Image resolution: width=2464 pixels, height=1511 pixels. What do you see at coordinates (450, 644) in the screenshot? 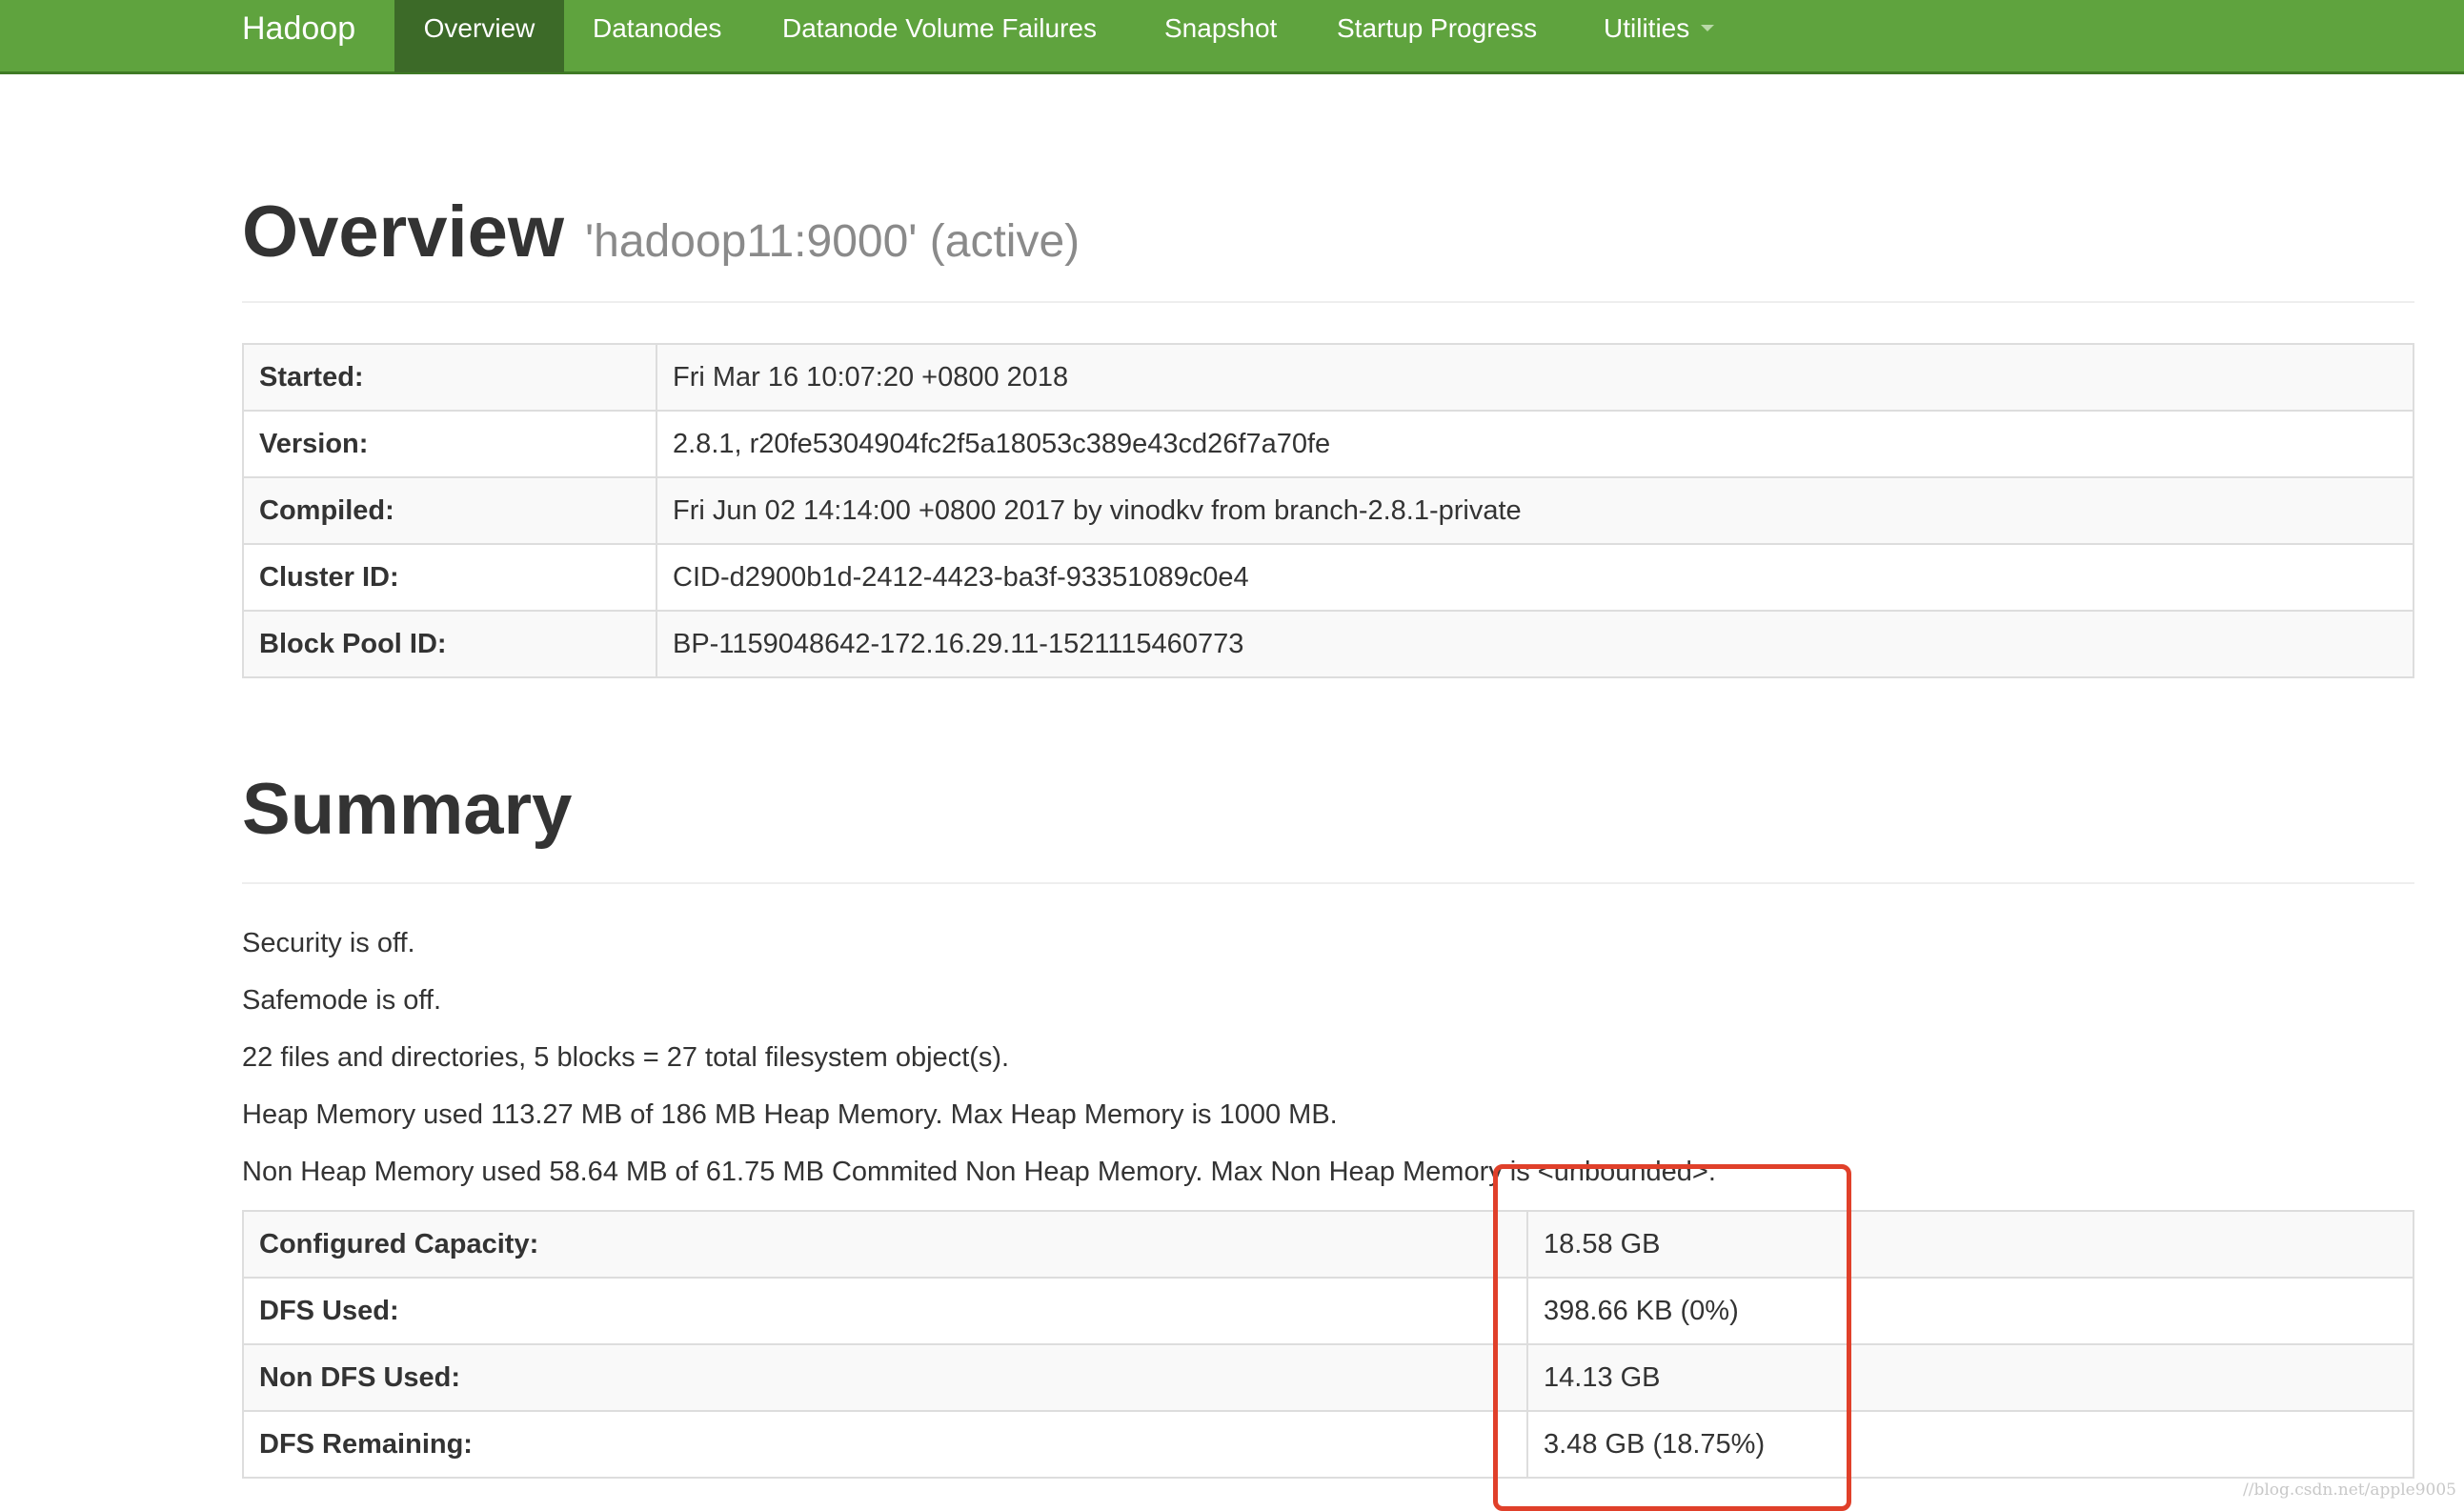
I see `block-pool-id-label: Block Pool ID:` at bounding box center [450, 644].